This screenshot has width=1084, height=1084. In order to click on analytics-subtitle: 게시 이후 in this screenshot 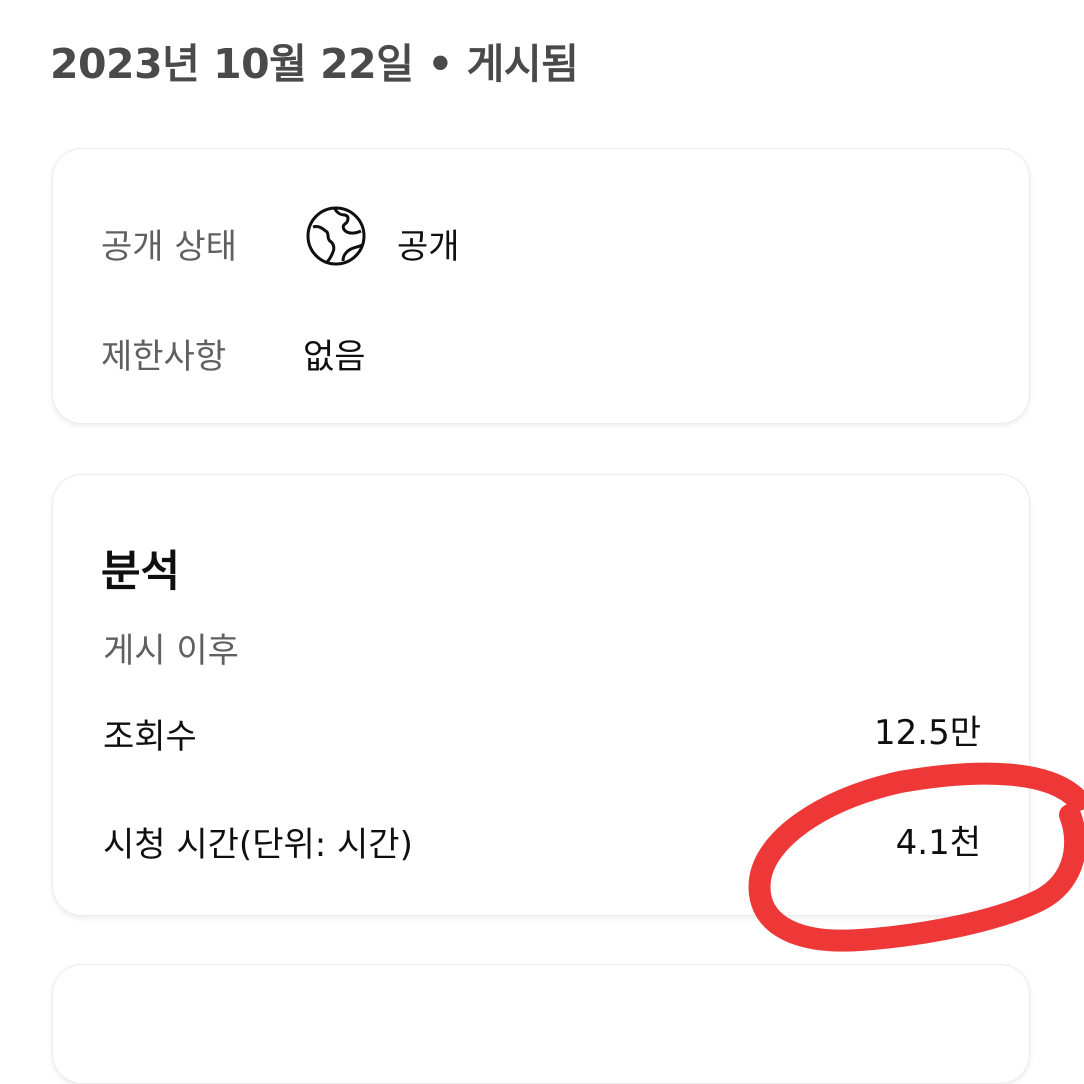, I will do `click(171, 651)`.